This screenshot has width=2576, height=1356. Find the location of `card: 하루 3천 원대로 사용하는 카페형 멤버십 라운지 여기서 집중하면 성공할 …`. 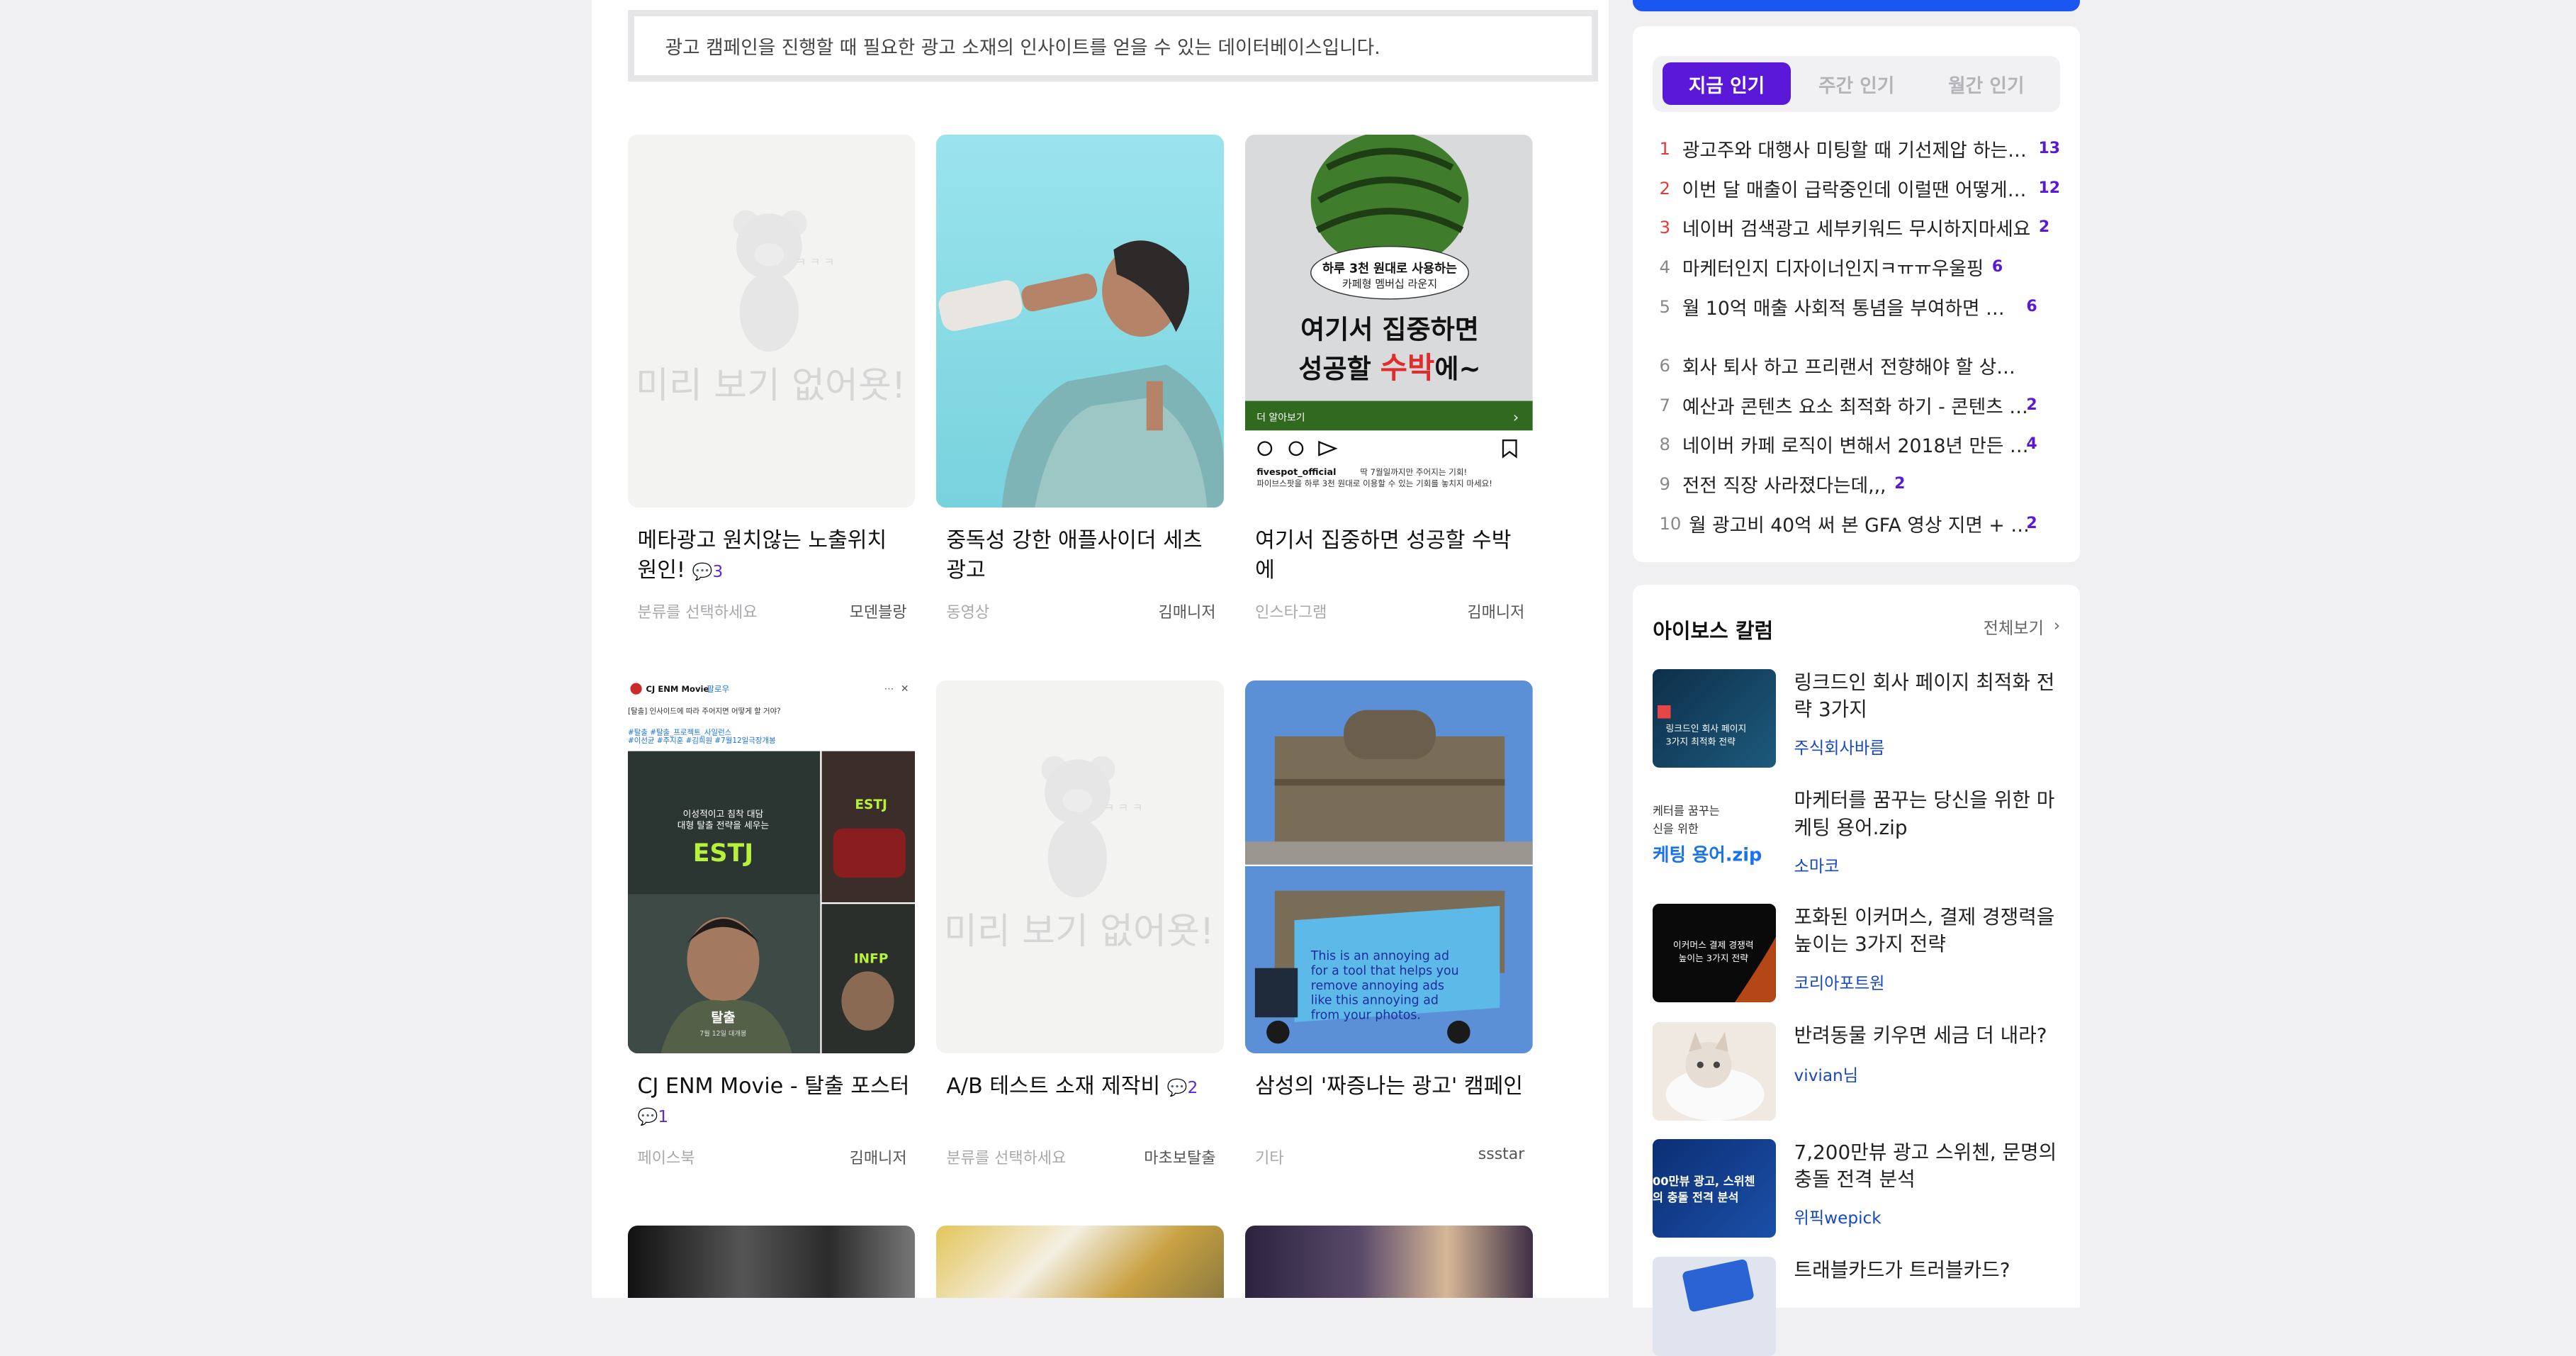

card: 하루 3천 원대로 사용하는 카페형 멤버십 라운지 여기서 집중하면 성공할 … is located at coordinates (1389, 381).